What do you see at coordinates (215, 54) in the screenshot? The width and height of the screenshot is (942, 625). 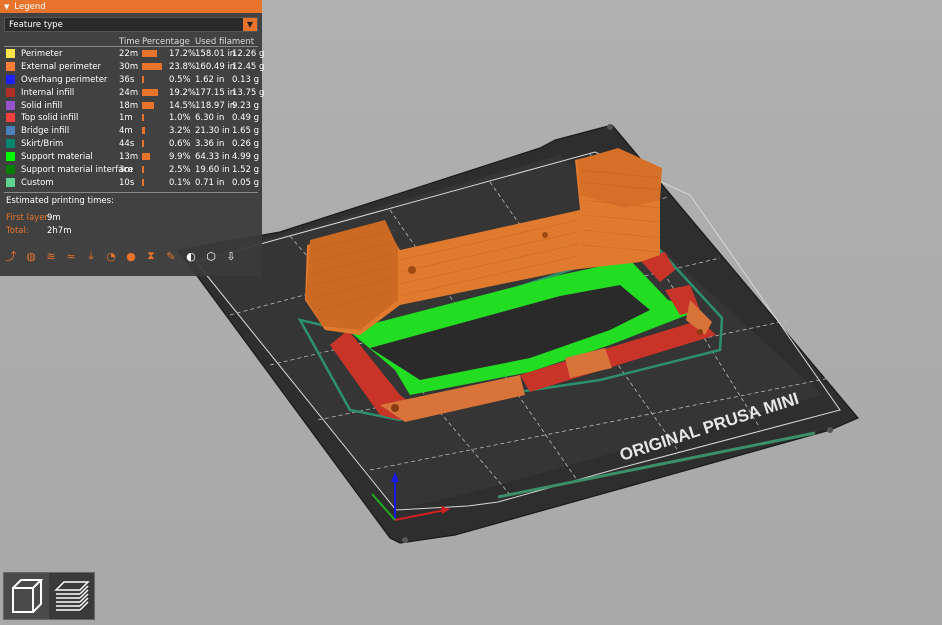 I see `feature-length: 158.01 in` at bounding box center [215, 54].